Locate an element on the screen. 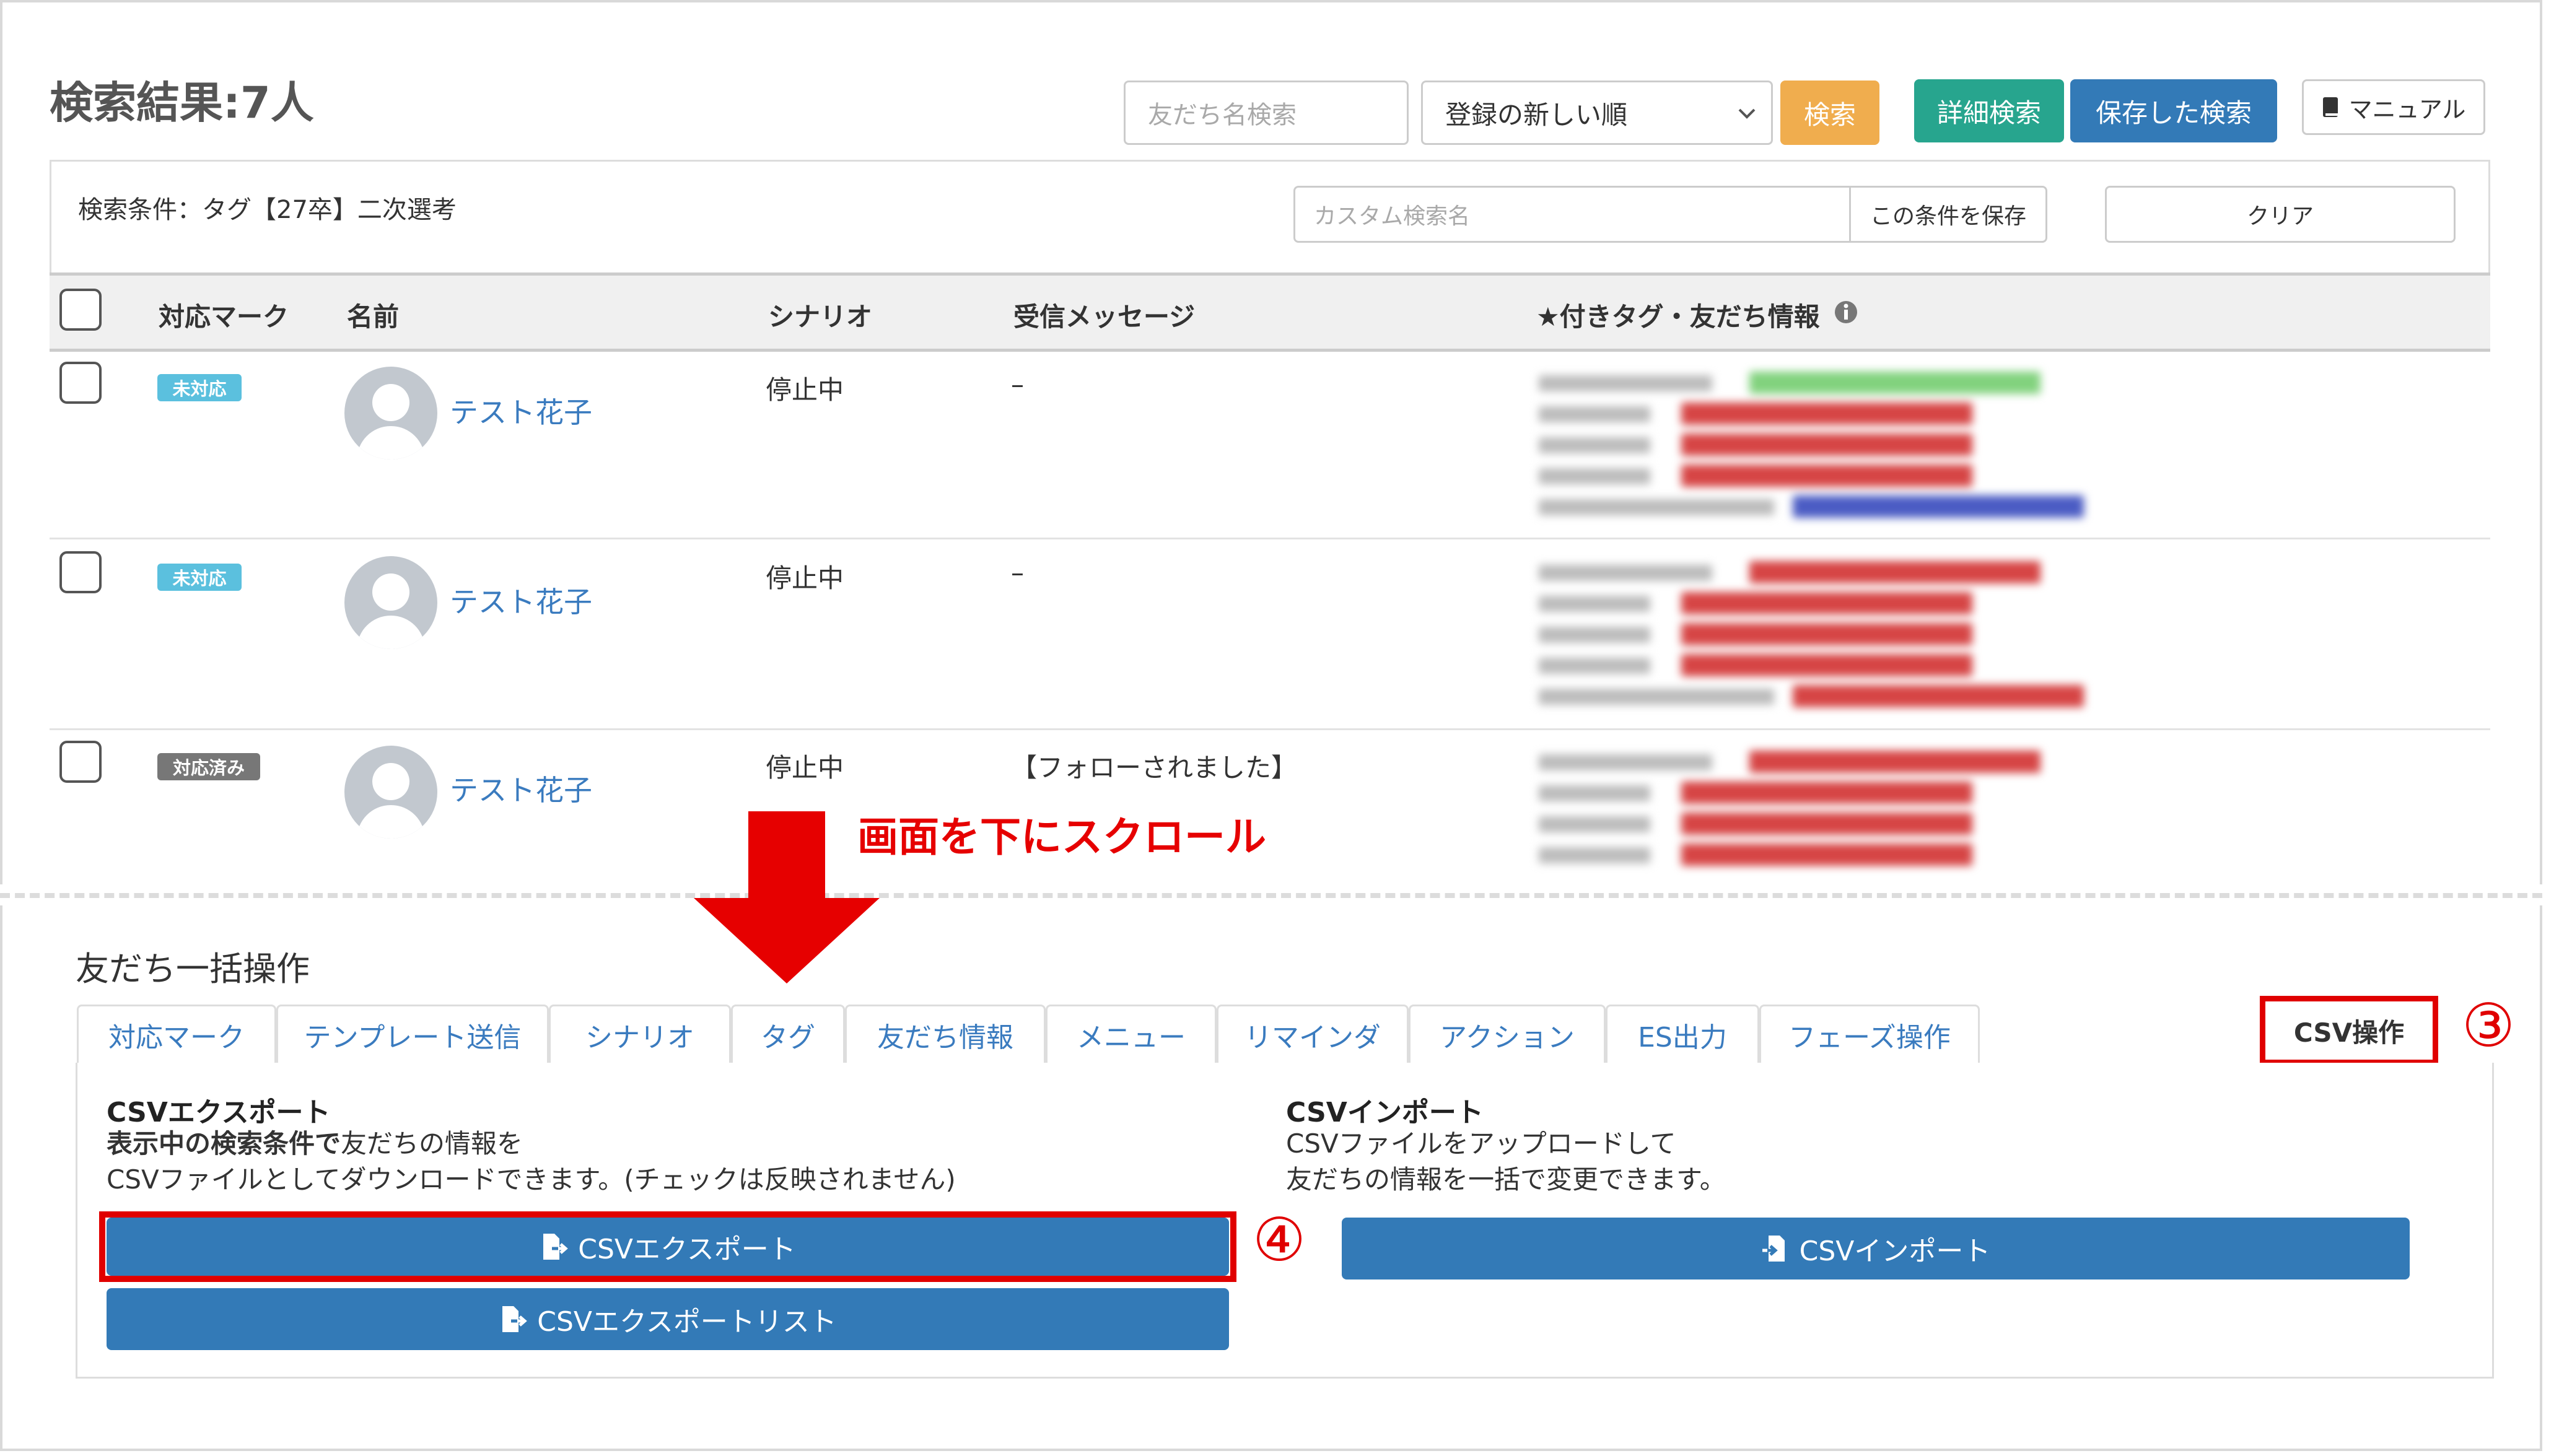  csv-import-button: CSVインポート is located at coordinates (1876, 1248).